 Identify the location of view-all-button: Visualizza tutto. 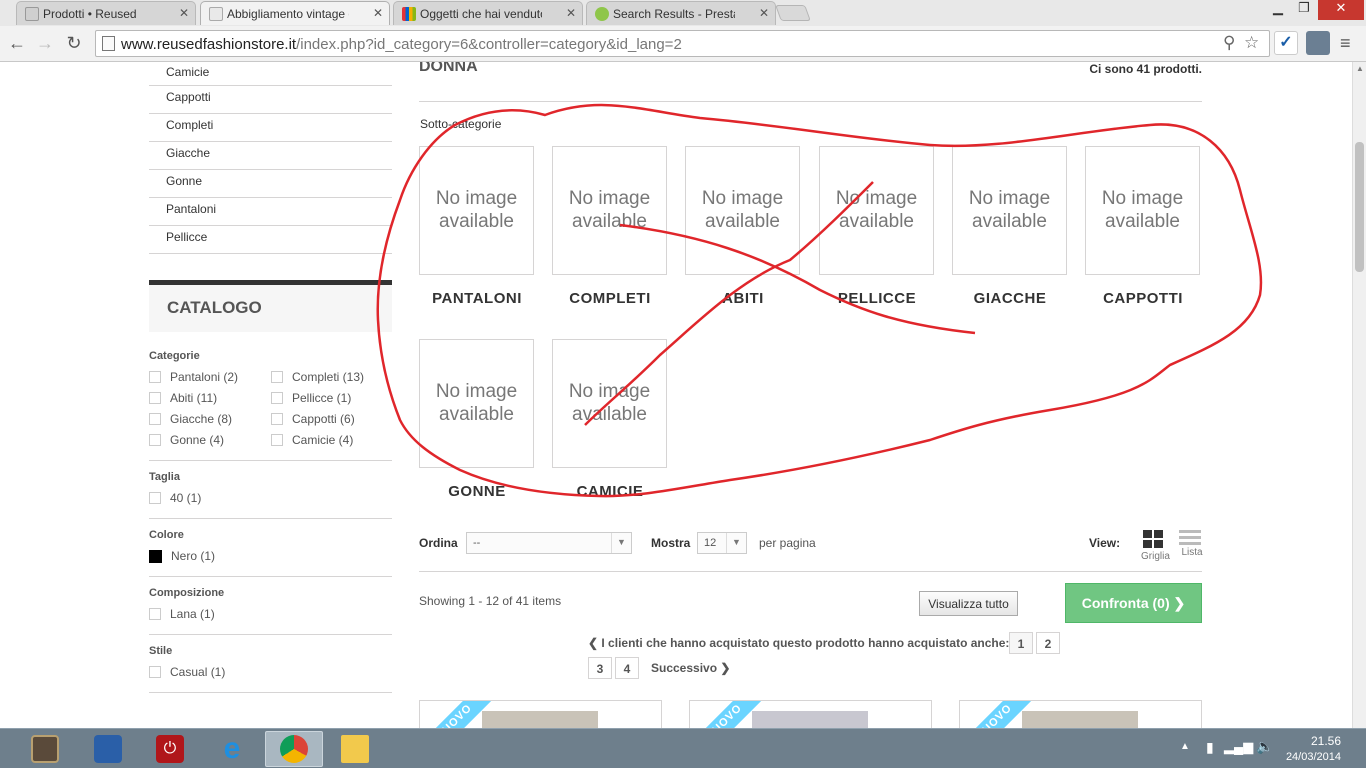
(968, 603).